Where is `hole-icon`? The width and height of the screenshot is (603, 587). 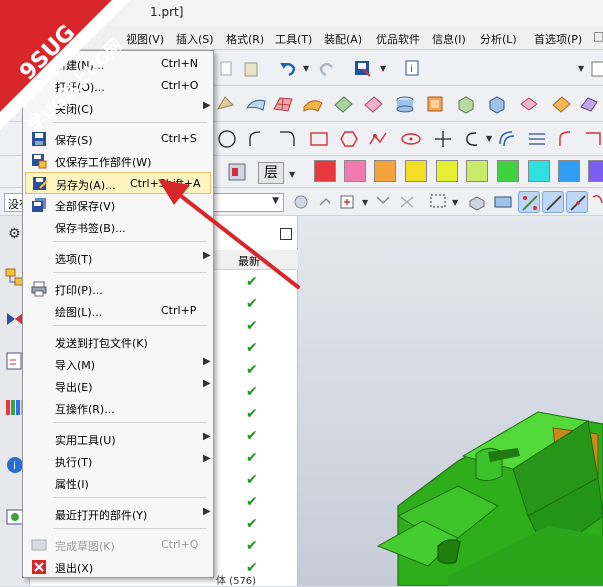
hole-icon is located at coordinates (529, 104).